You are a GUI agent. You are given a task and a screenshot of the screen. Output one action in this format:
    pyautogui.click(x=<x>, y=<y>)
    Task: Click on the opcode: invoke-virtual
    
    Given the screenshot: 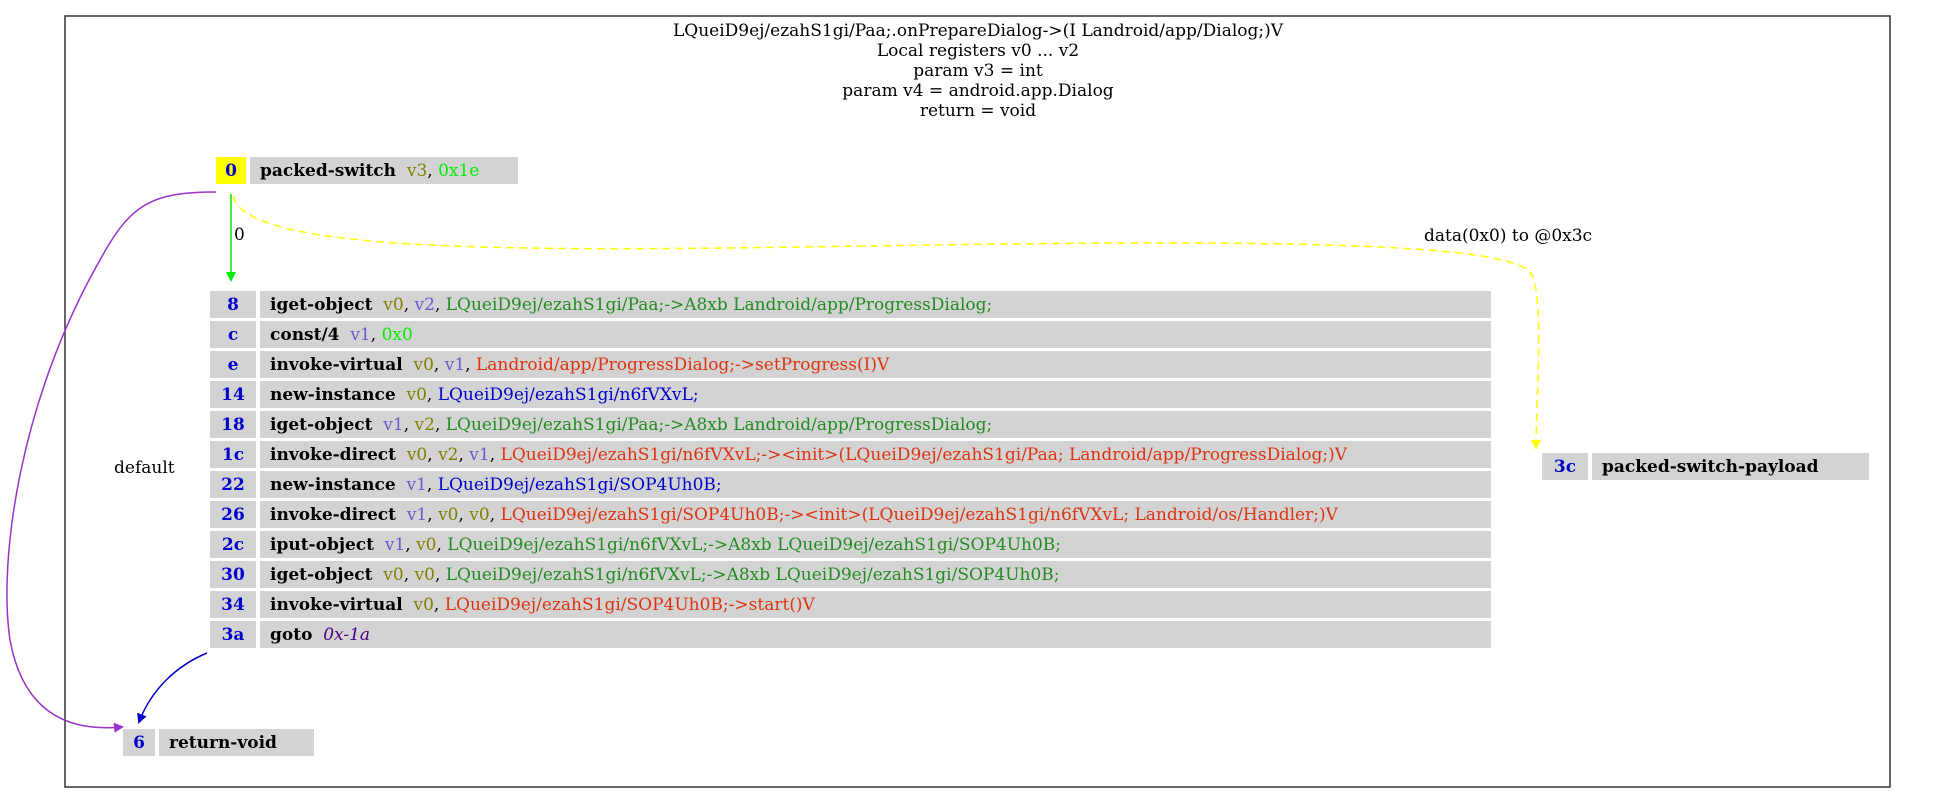 What is the action you would take?
    pyautogui.click(x=336, y=605)
    